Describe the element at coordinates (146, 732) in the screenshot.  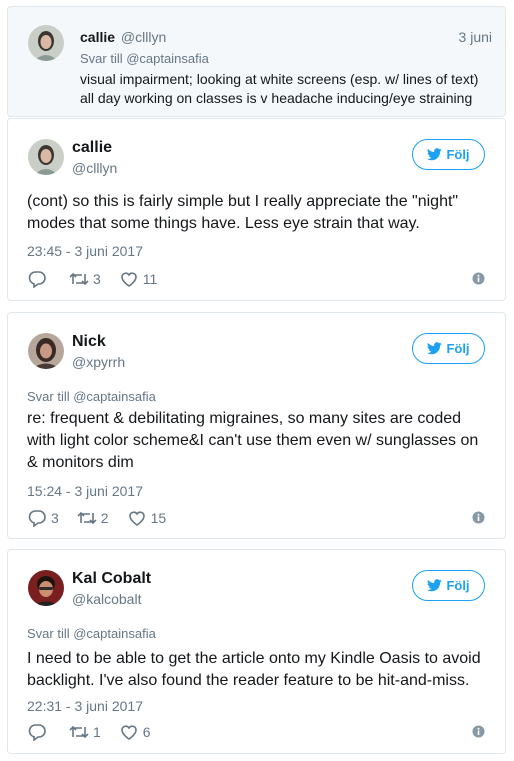
I see `like-count: 6` at that location.